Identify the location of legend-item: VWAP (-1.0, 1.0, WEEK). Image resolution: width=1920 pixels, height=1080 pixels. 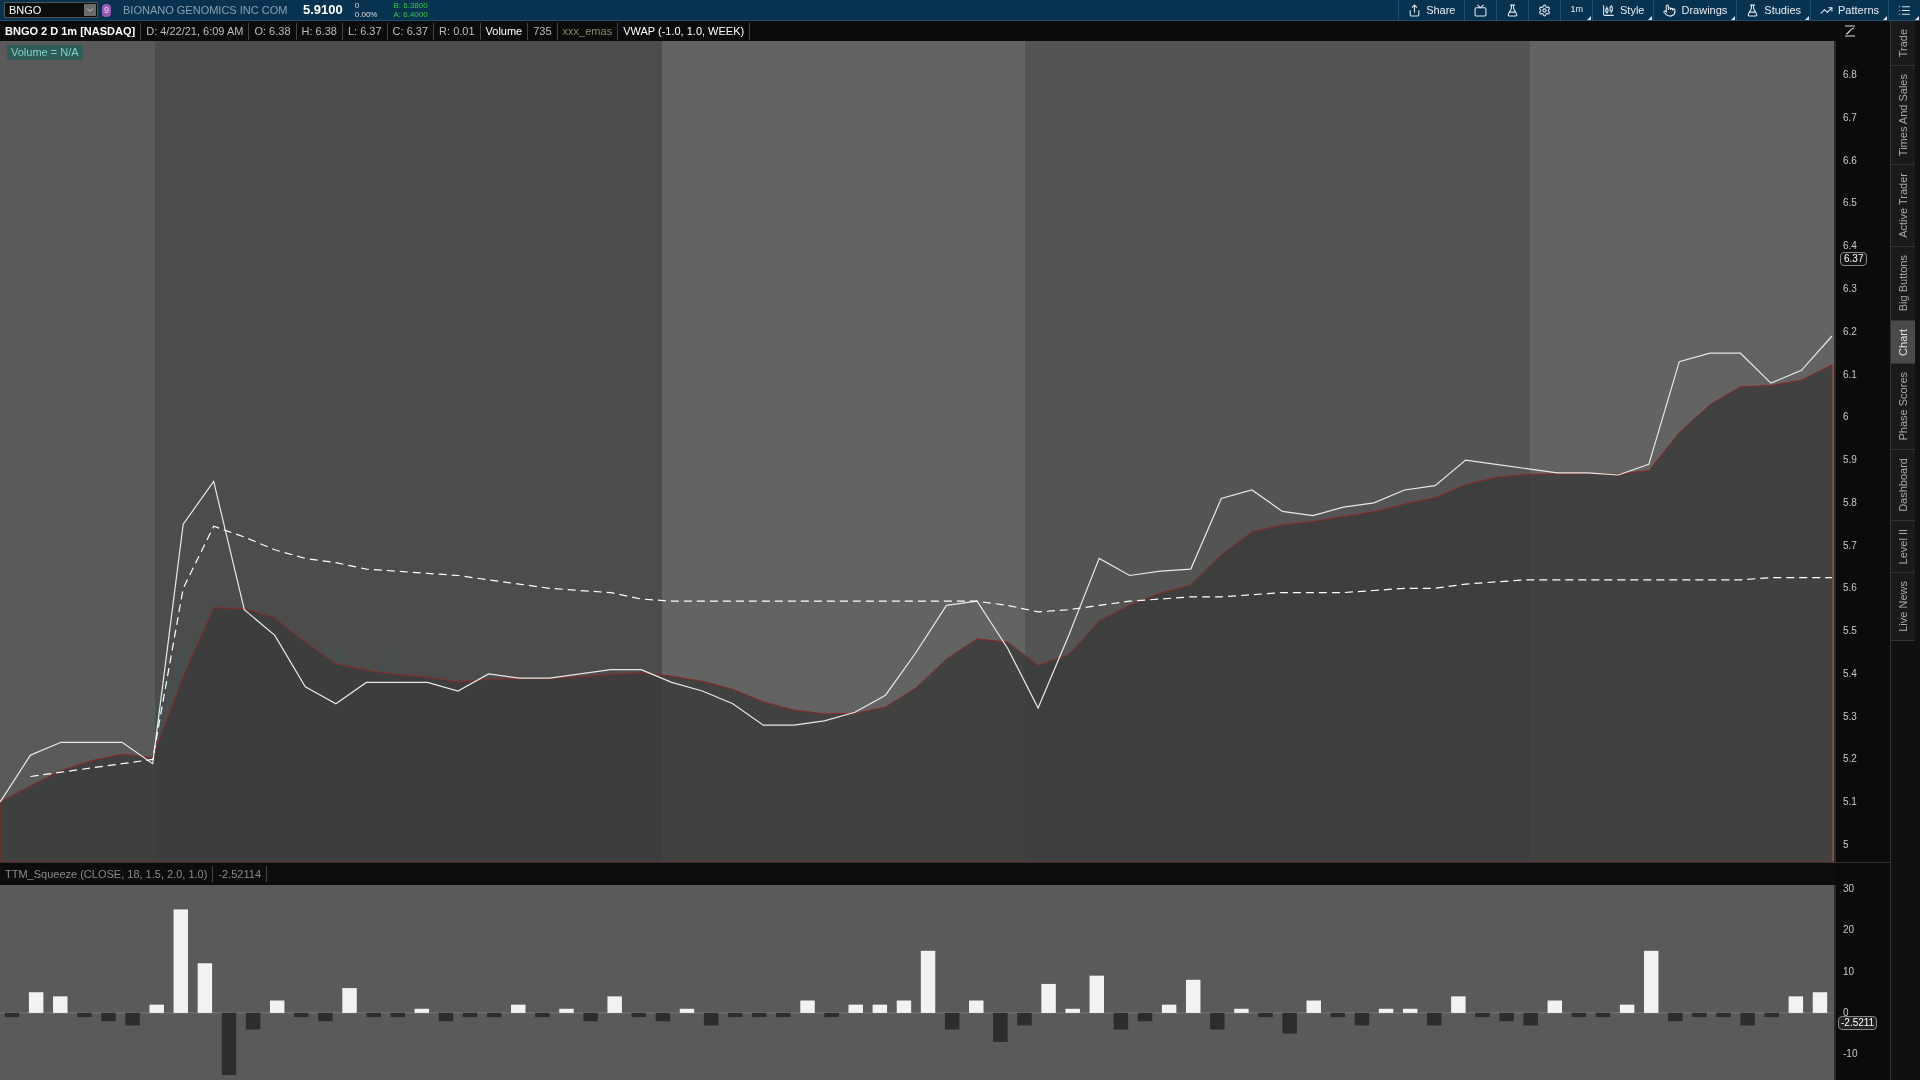
(684, 31).